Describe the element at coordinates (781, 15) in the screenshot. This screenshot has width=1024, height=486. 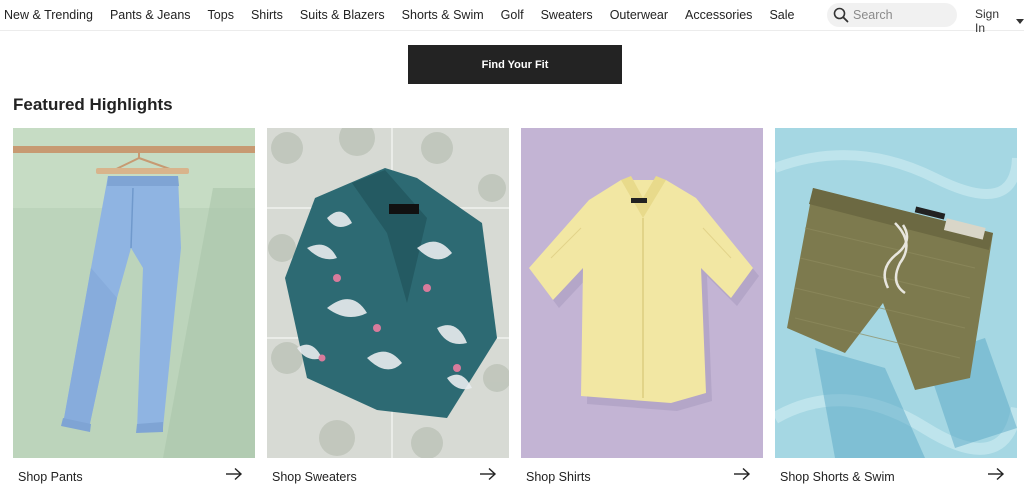
I see `nav-item-sale: Sale` at that location.